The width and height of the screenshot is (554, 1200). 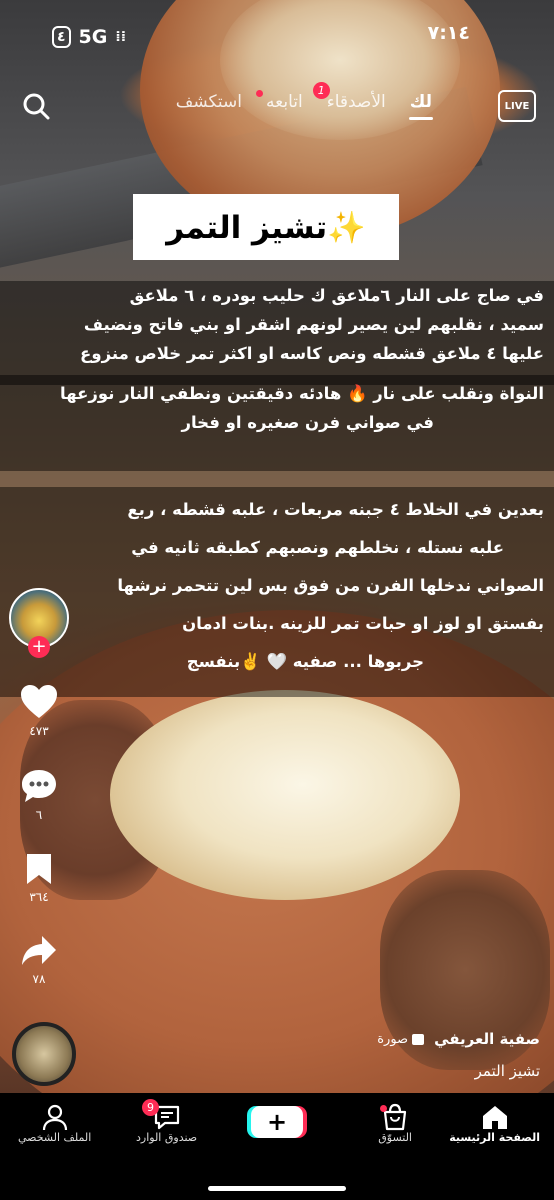 I want to click on photo-tag-label: صورة, so click(x=393, y=1039).